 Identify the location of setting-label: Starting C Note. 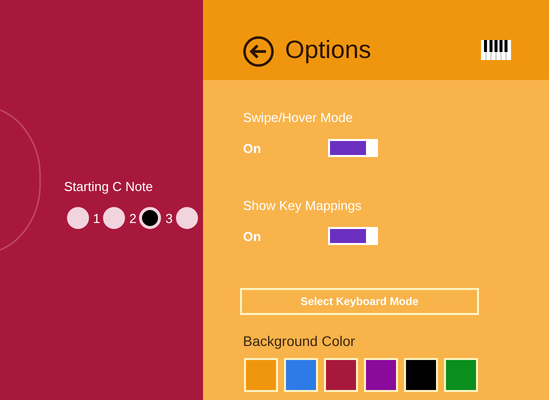
(109, 187).